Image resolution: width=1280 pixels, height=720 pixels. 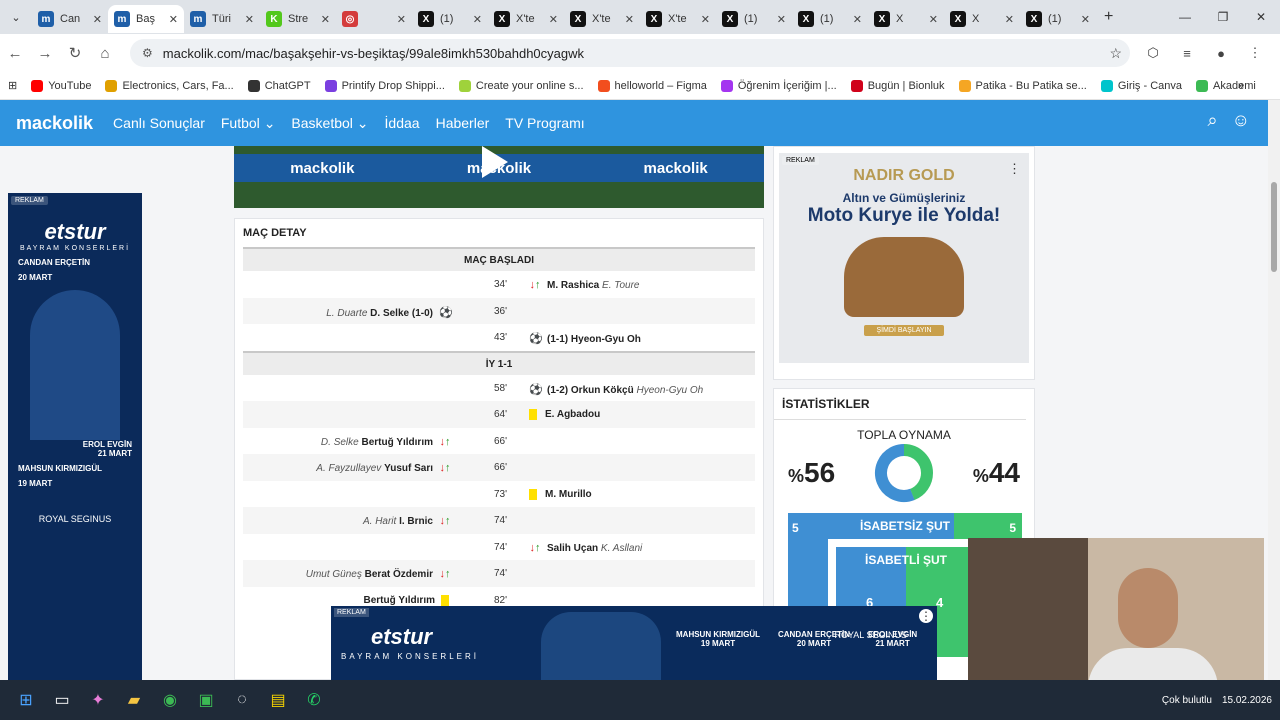 What do you see at coordinates (222, 19) in the screenshot?
I see `browser-tab: m Türi ✕` at bounding box center [222, 19].